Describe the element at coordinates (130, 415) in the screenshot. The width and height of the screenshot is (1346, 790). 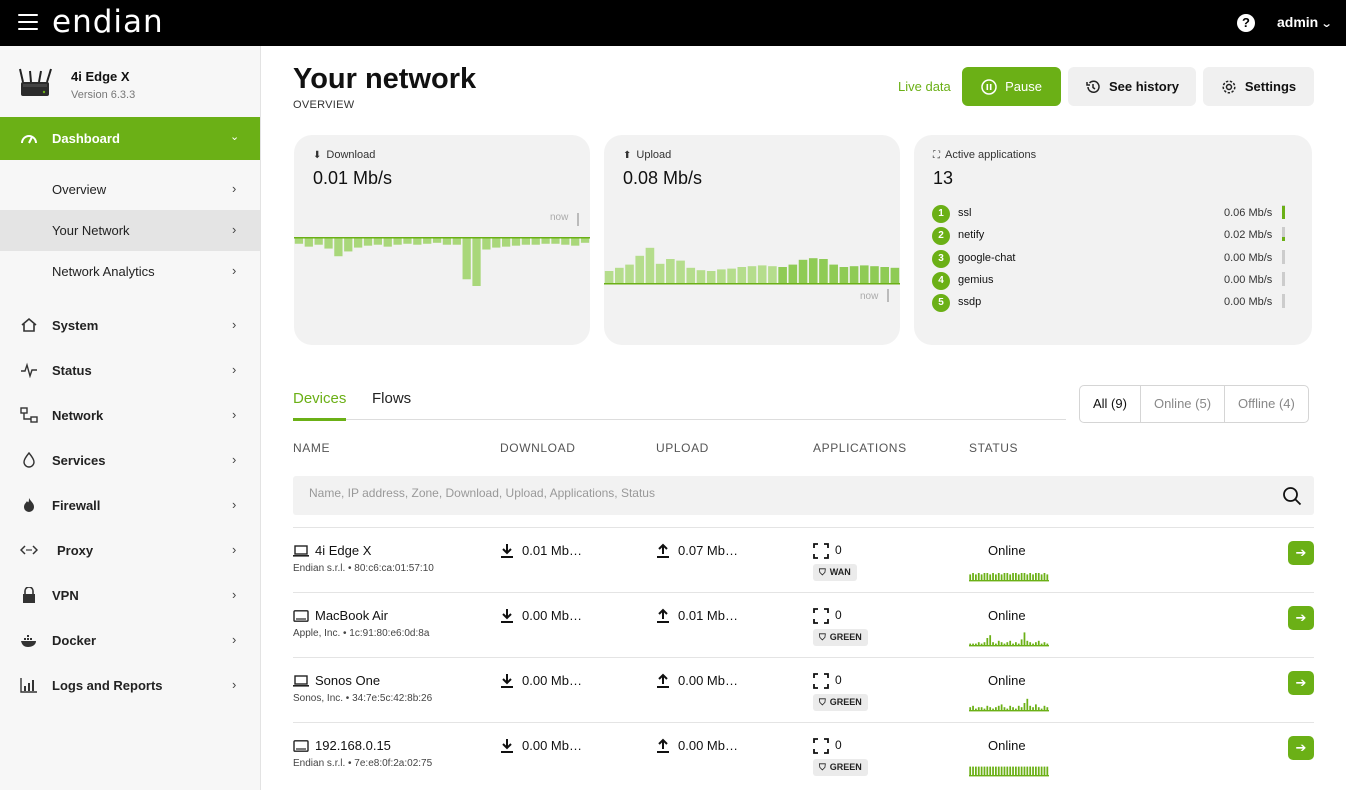
I see `nav-network: Network ›` at that location.